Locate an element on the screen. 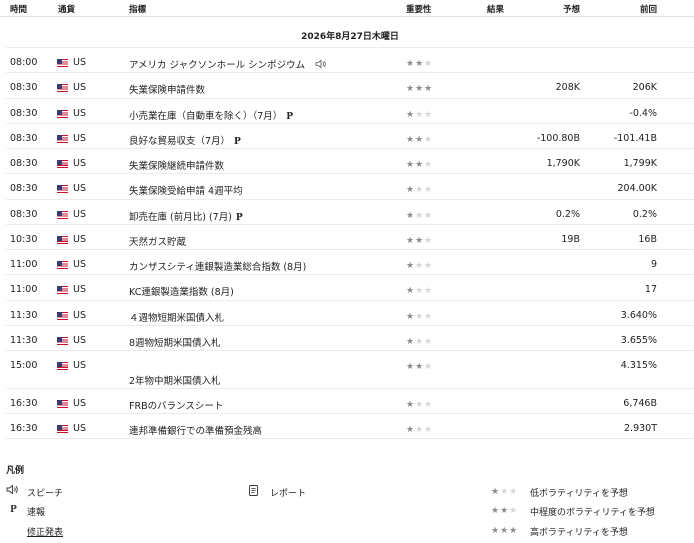  event-name: 連邦準備銀行での準備預金残高 is located at coordinates (195, 431).